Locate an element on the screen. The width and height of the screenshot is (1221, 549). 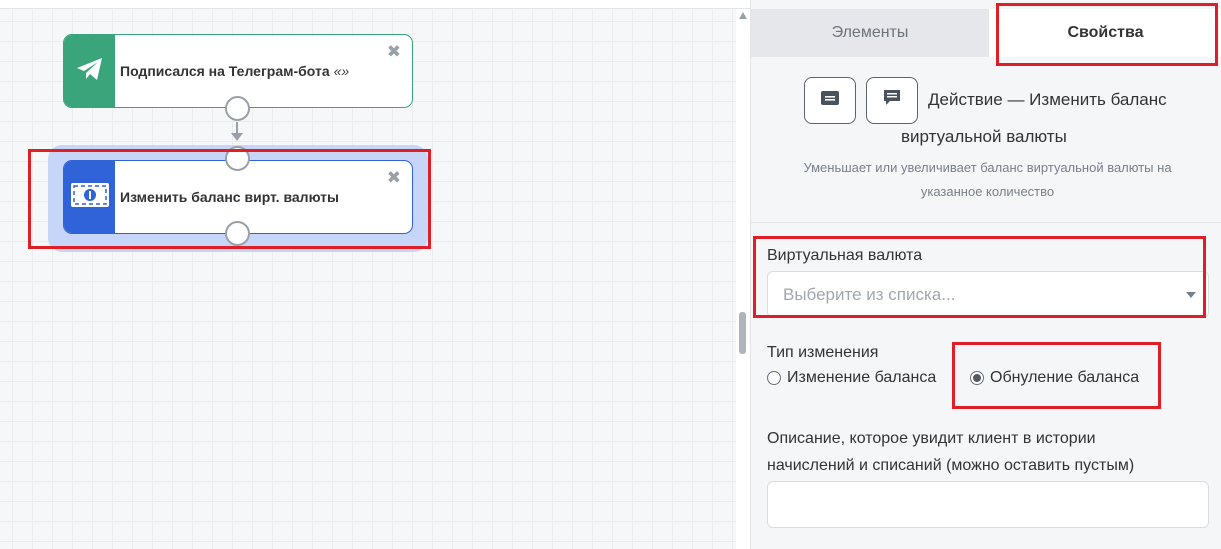
action-title-line1: Действие — Изменить баланс is located at coordinates (1047, 99).